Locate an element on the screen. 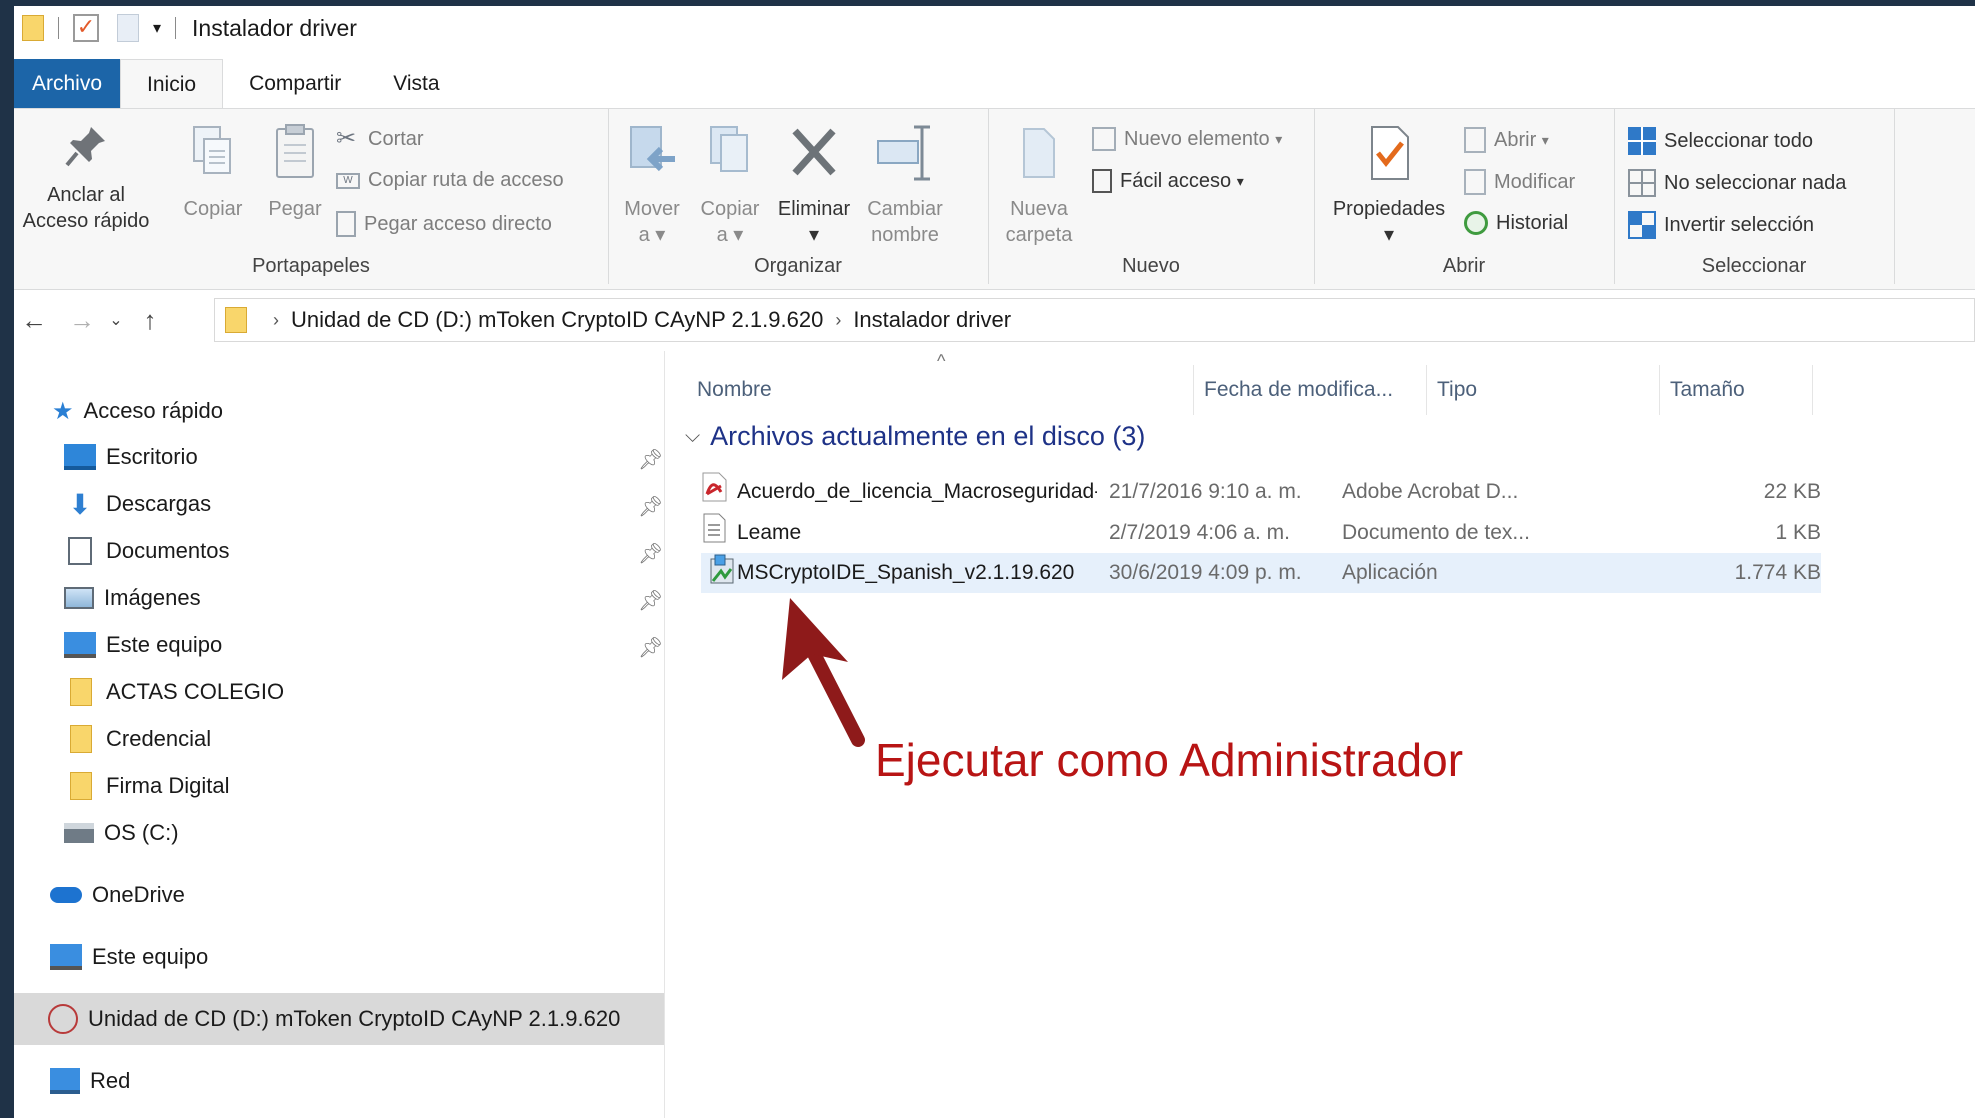 The width and height of the screenshot is (1975, 1118). cut-button: ✂ Cortar is located at coordinates (380, 139).